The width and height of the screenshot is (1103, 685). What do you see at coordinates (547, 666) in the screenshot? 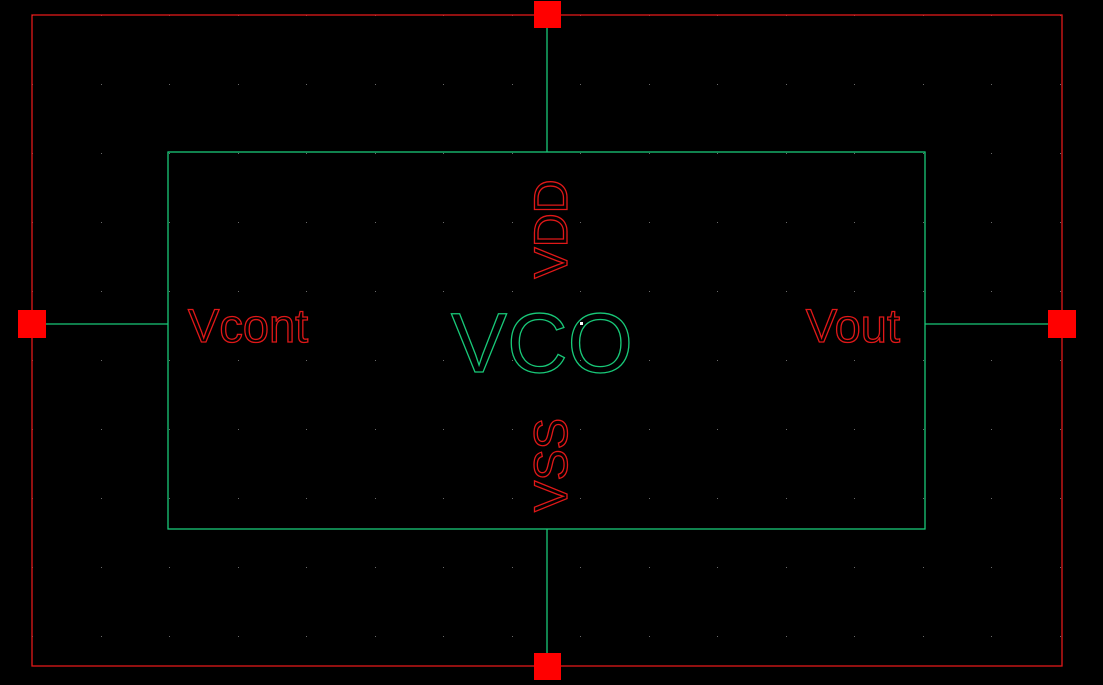
I see `pin-marker-vss` at bounding box center [547, 666].